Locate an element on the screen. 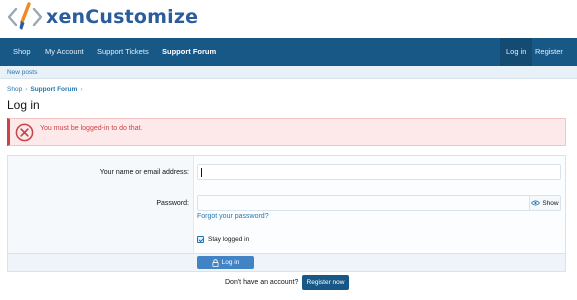 The image size is (577, 300). breadcrumb: Shop › Support Forum › is located at coordinates (46, 89).